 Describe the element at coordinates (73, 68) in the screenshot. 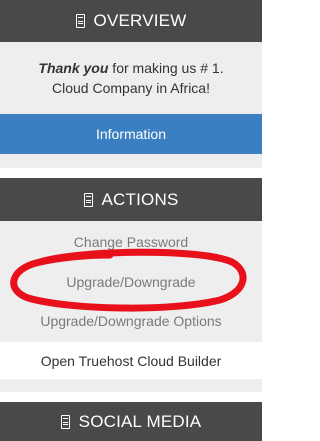

I see `thanks-emphasis: Thank you` at that location.